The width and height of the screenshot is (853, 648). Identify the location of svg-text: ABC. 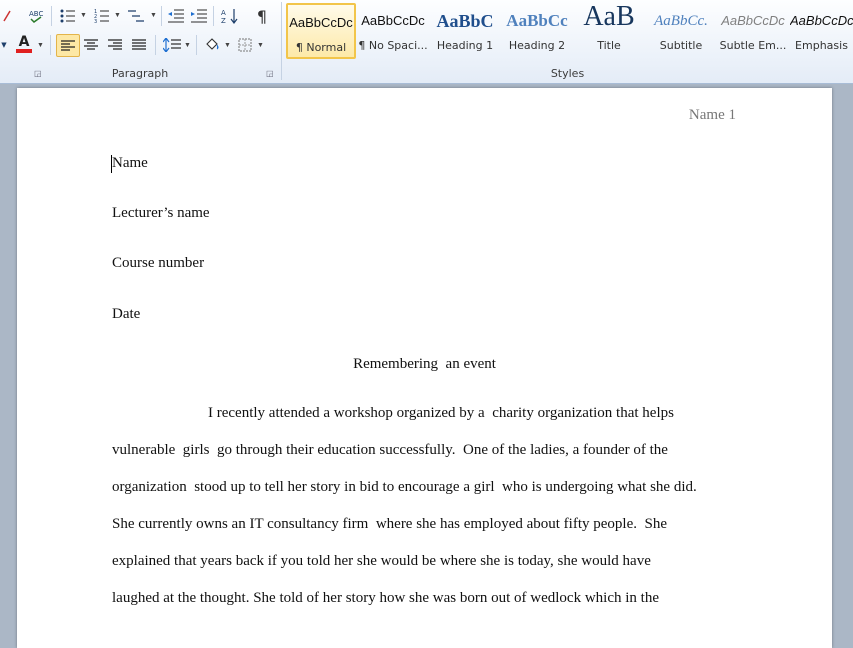
(36, 14).